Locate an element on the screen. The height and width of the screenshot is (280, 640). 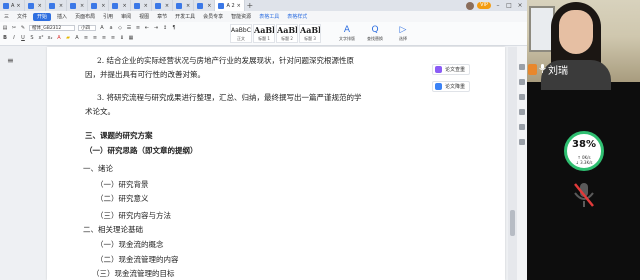
strikethrough-icon: S is located at coordinates (32, 38).